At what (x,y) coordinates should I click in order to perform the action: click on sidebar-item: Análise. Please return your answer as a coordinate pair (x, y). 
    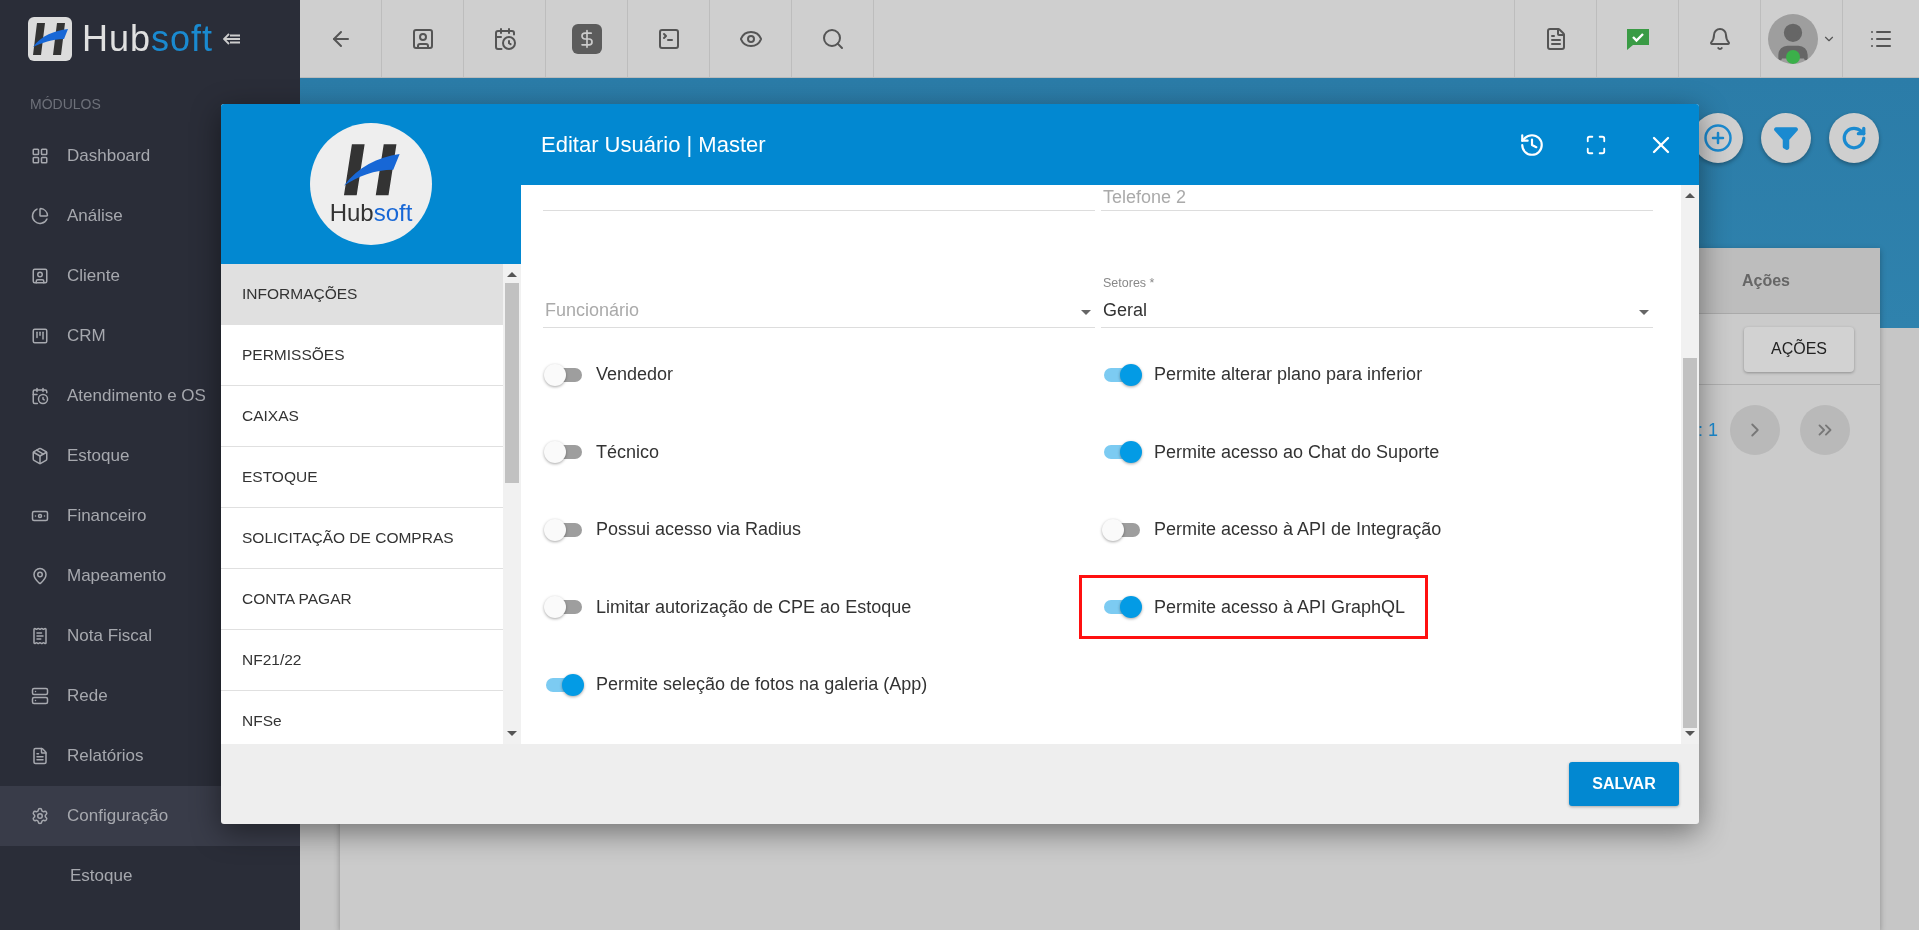
    Looking at the image, I should click on (150, 216).